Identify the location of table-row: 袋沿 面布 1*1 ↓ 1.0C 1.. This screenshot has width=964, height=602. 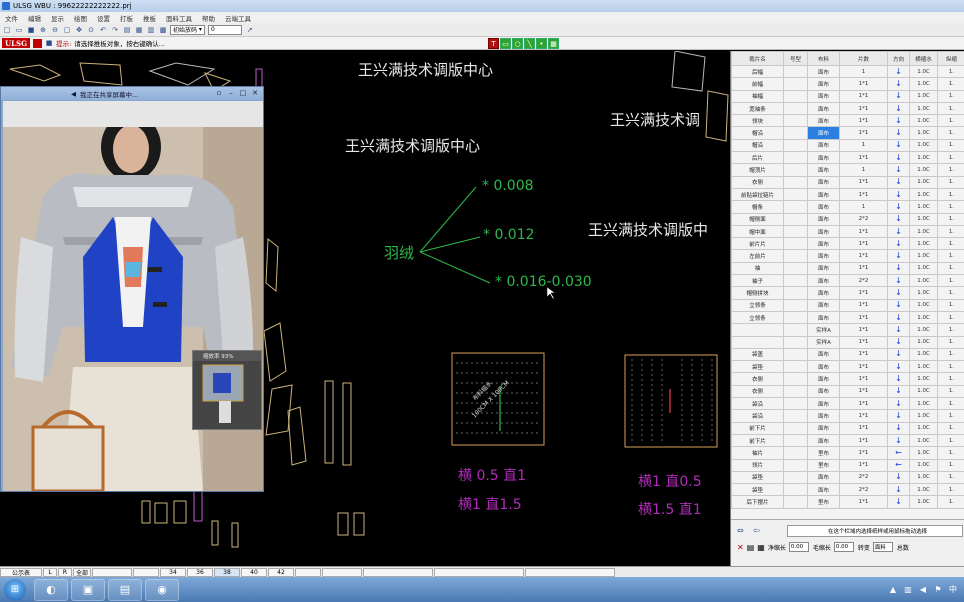
(847, 416).